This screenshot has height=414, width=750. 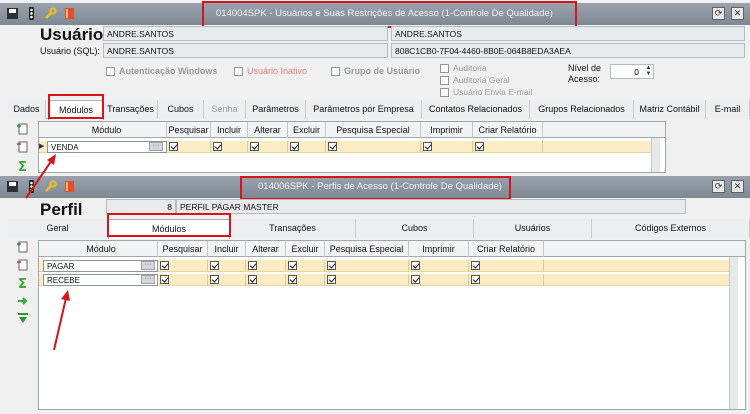 I want to click on login-field: ANDRE.SANTOS, so click(x=245, y=33).